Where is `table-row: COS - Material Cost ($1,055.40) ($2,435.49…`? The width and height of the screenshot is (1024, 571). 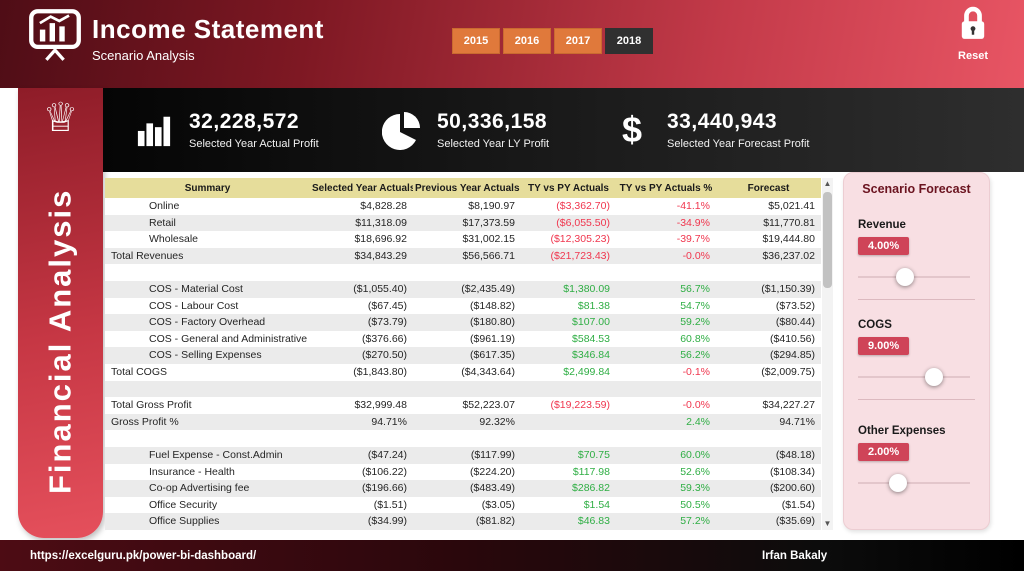 table-row: COS - Material Cost ($1,055.40) ($2,435.49… is located at coordinates (463, 289).